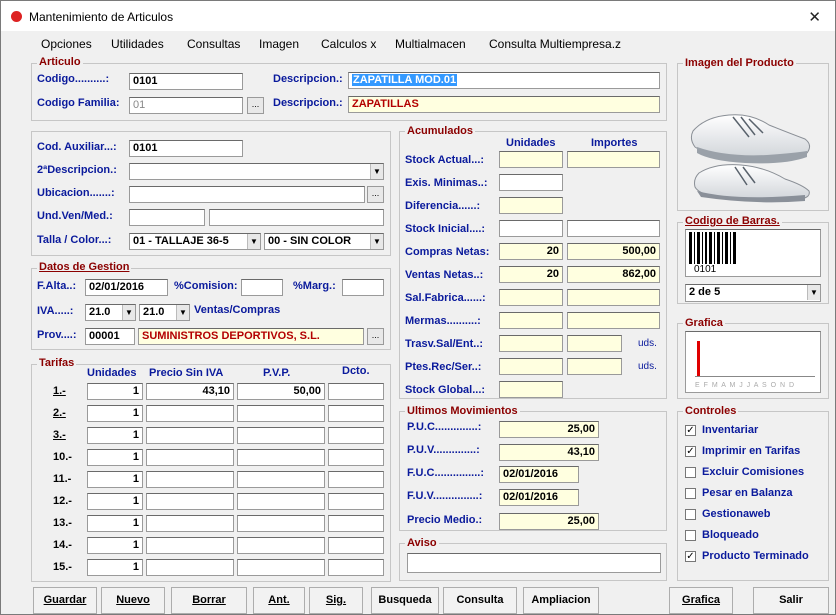 The image size is (836, 615). What do you see at coordinates (561, 600) in the screenshot?
I see `ampliacion-button: Ampliacion` at bounding box center [561, 600].